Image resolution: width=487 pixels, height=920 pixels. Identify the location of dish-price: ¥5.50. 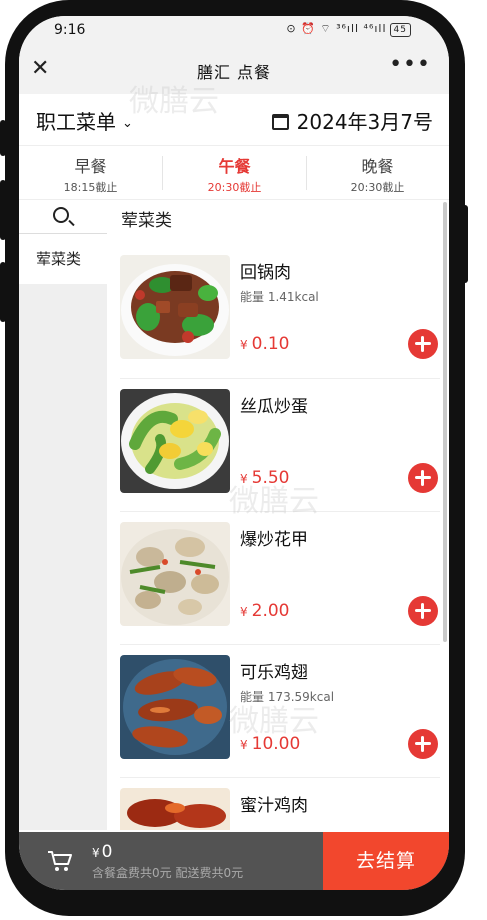
(265, 478).